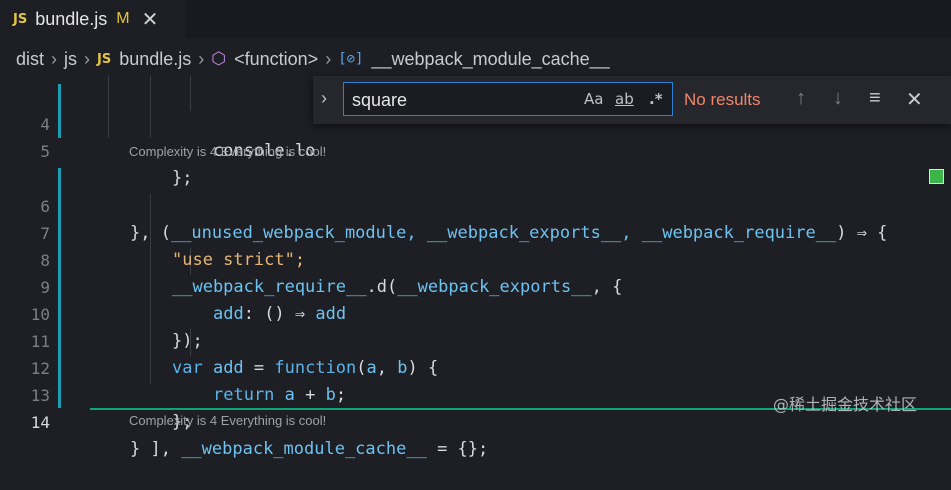 Image resolution: width=951 pixels, height=490 pixels. What do you see at coordinates (875, 98) in the screenshot?
I see `find-in-selection-icon: ≡` at bounding box center [875, 98].